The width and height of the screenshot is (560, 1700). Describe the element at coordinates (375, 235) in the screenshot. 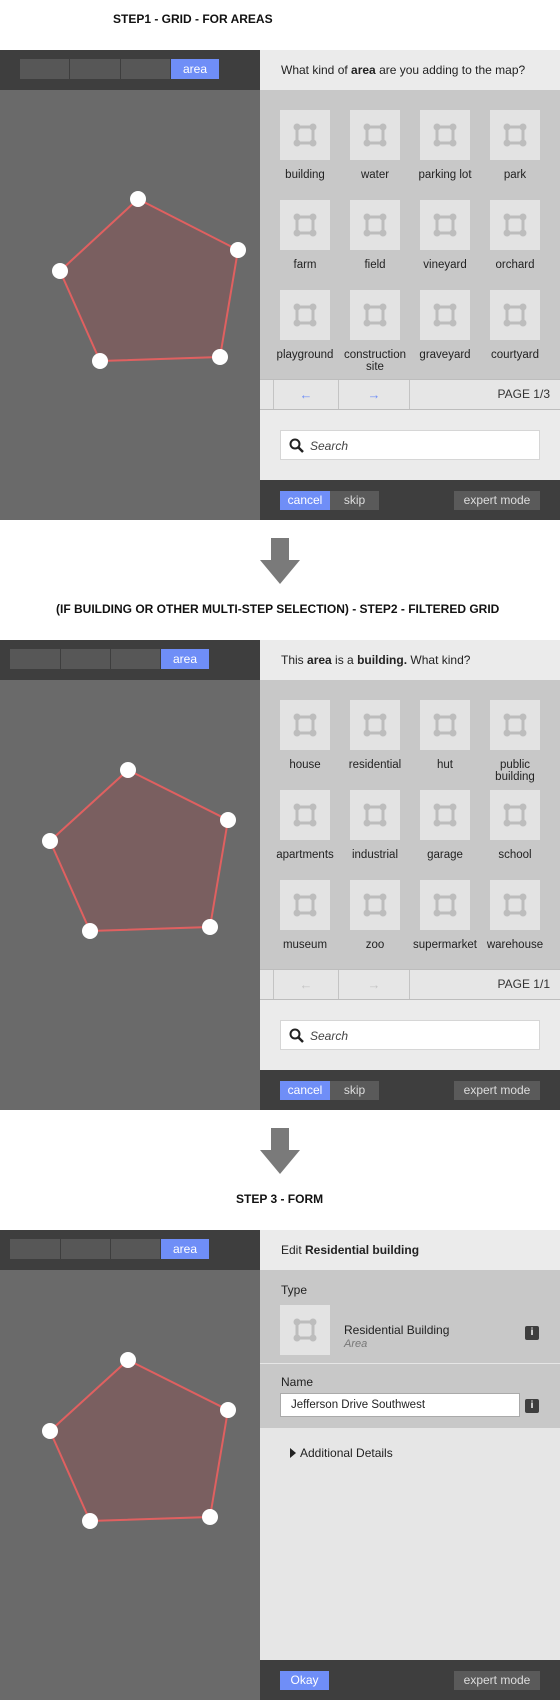

I see `preset-tile: field` at that location.